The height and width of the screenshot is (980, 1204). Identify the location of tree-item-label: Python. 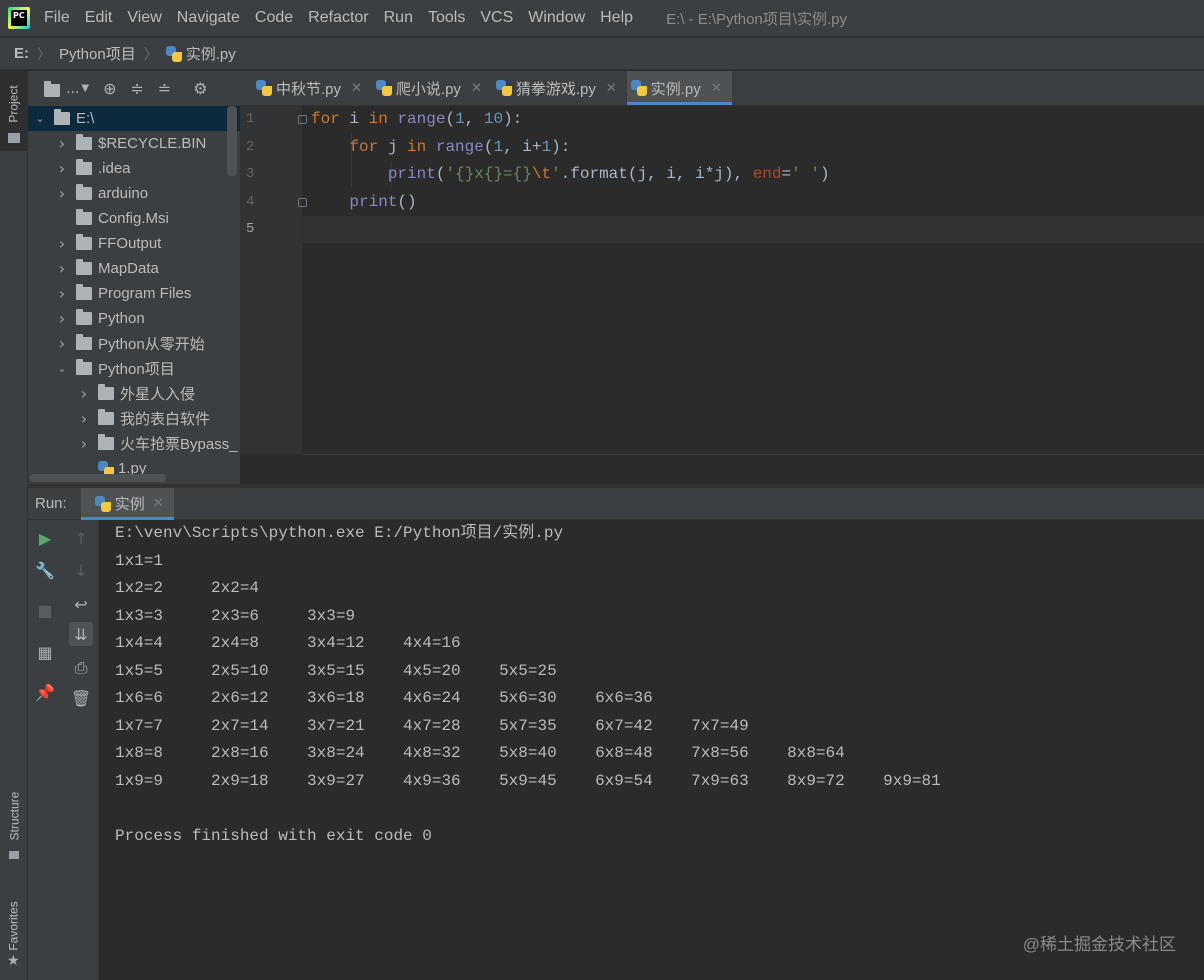
(121, 318).